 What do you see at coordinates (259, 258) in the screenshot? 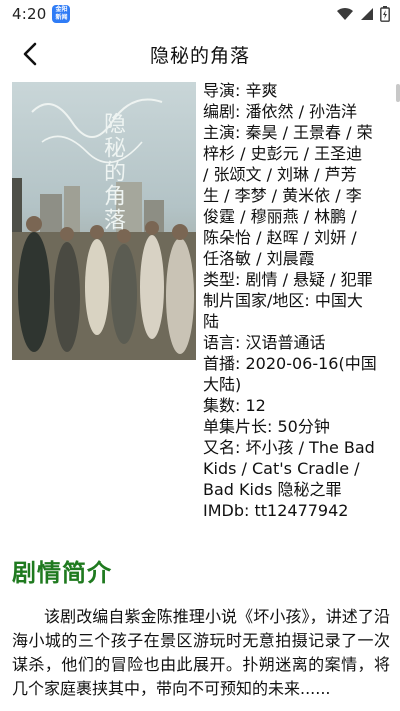
I see `info-line: 任洛敏 / 刘晨霞` at bounding box center [259, 258].